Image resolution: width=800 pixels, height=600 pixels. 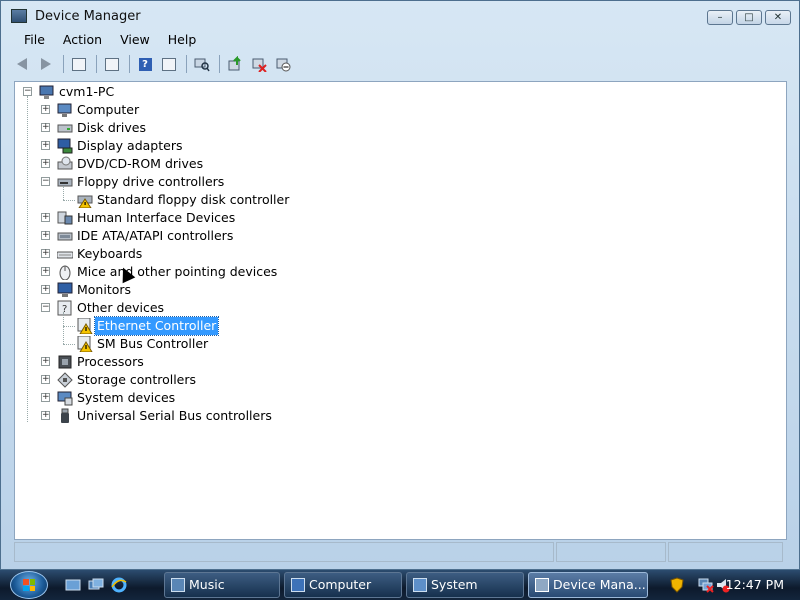 What do you see at coordinates (706, 585) in the screenshot?
I see `network-disconnected-icon` at bounding box center [706, 585].